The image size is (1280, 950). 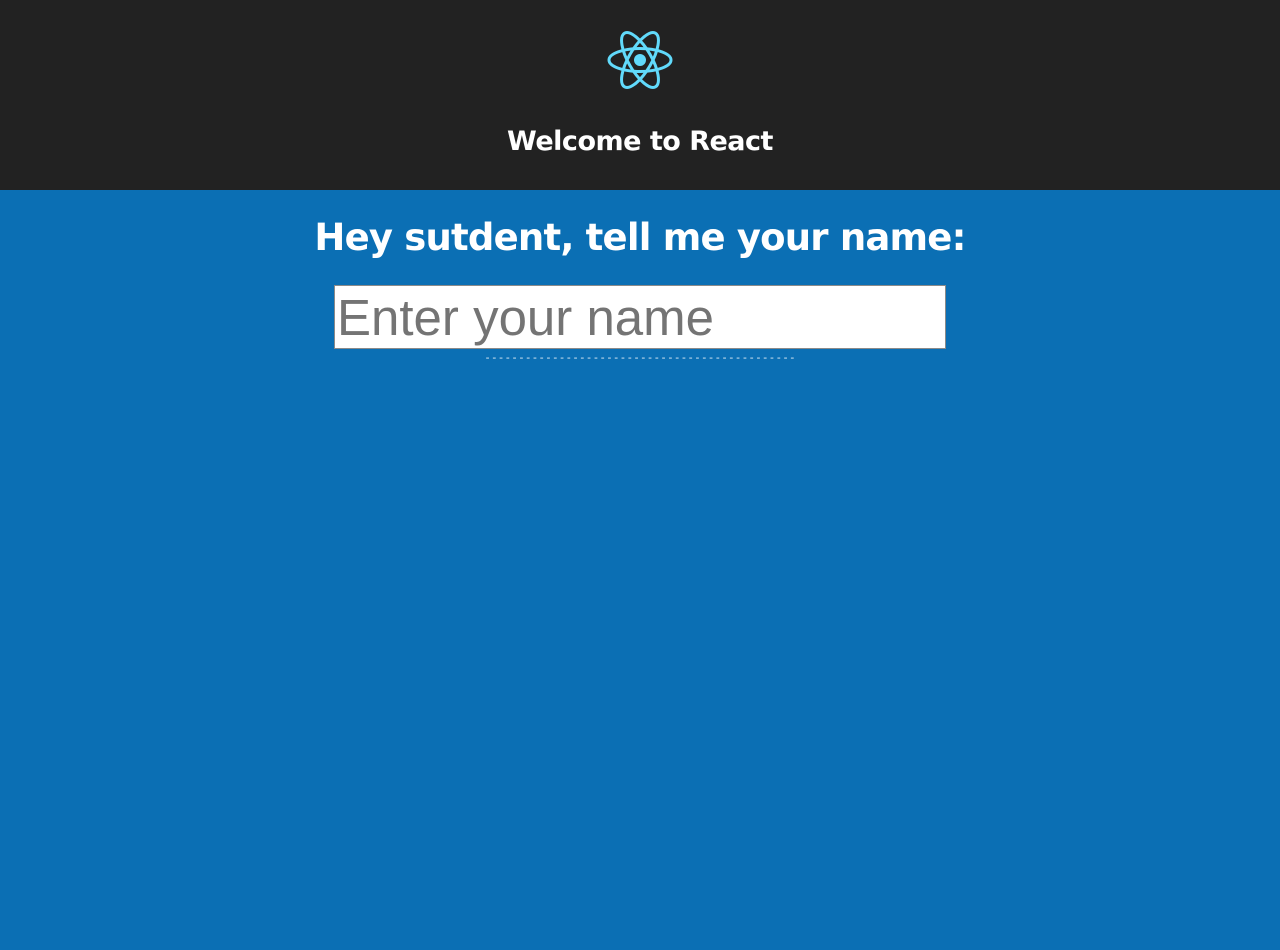 I want to click on header-title: Welcome to React, so click(x=640, y=141).